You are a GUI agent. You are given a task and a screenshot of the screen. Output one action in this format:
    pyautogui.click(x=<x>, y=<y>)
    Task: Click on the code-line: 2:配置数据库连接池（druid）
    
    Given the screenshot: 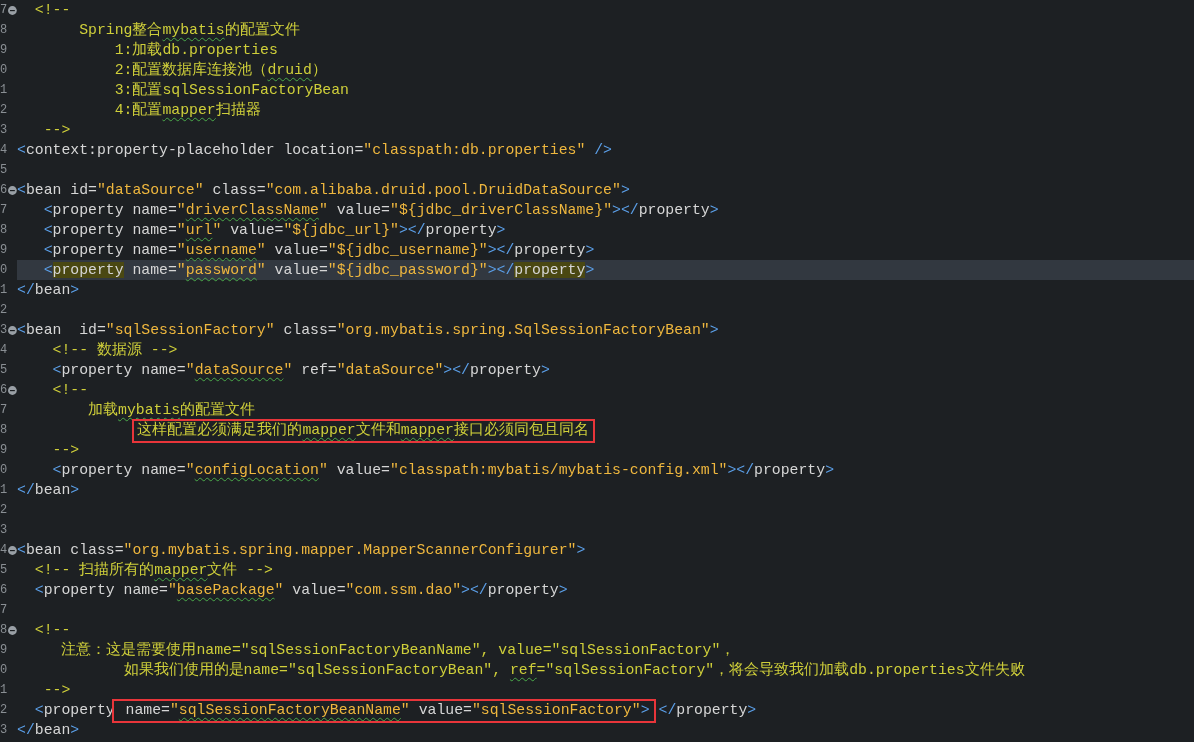 What is the action you would take?
    pyautogui.click(x=220, y=70)
    